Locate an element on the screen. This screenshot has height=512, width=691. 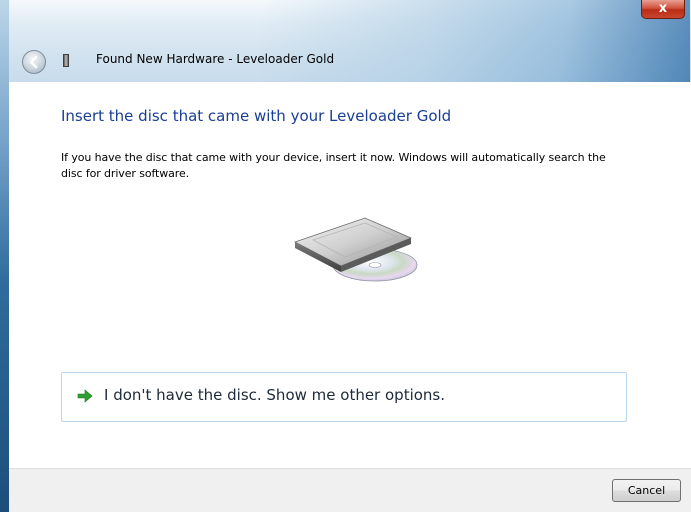
green-arrow-icon is located at coordinates (85, 396).